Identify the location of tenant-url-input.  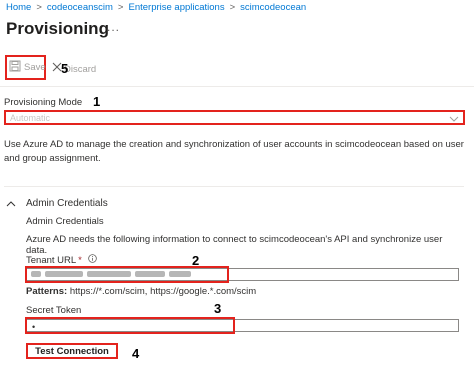
(127, 274).